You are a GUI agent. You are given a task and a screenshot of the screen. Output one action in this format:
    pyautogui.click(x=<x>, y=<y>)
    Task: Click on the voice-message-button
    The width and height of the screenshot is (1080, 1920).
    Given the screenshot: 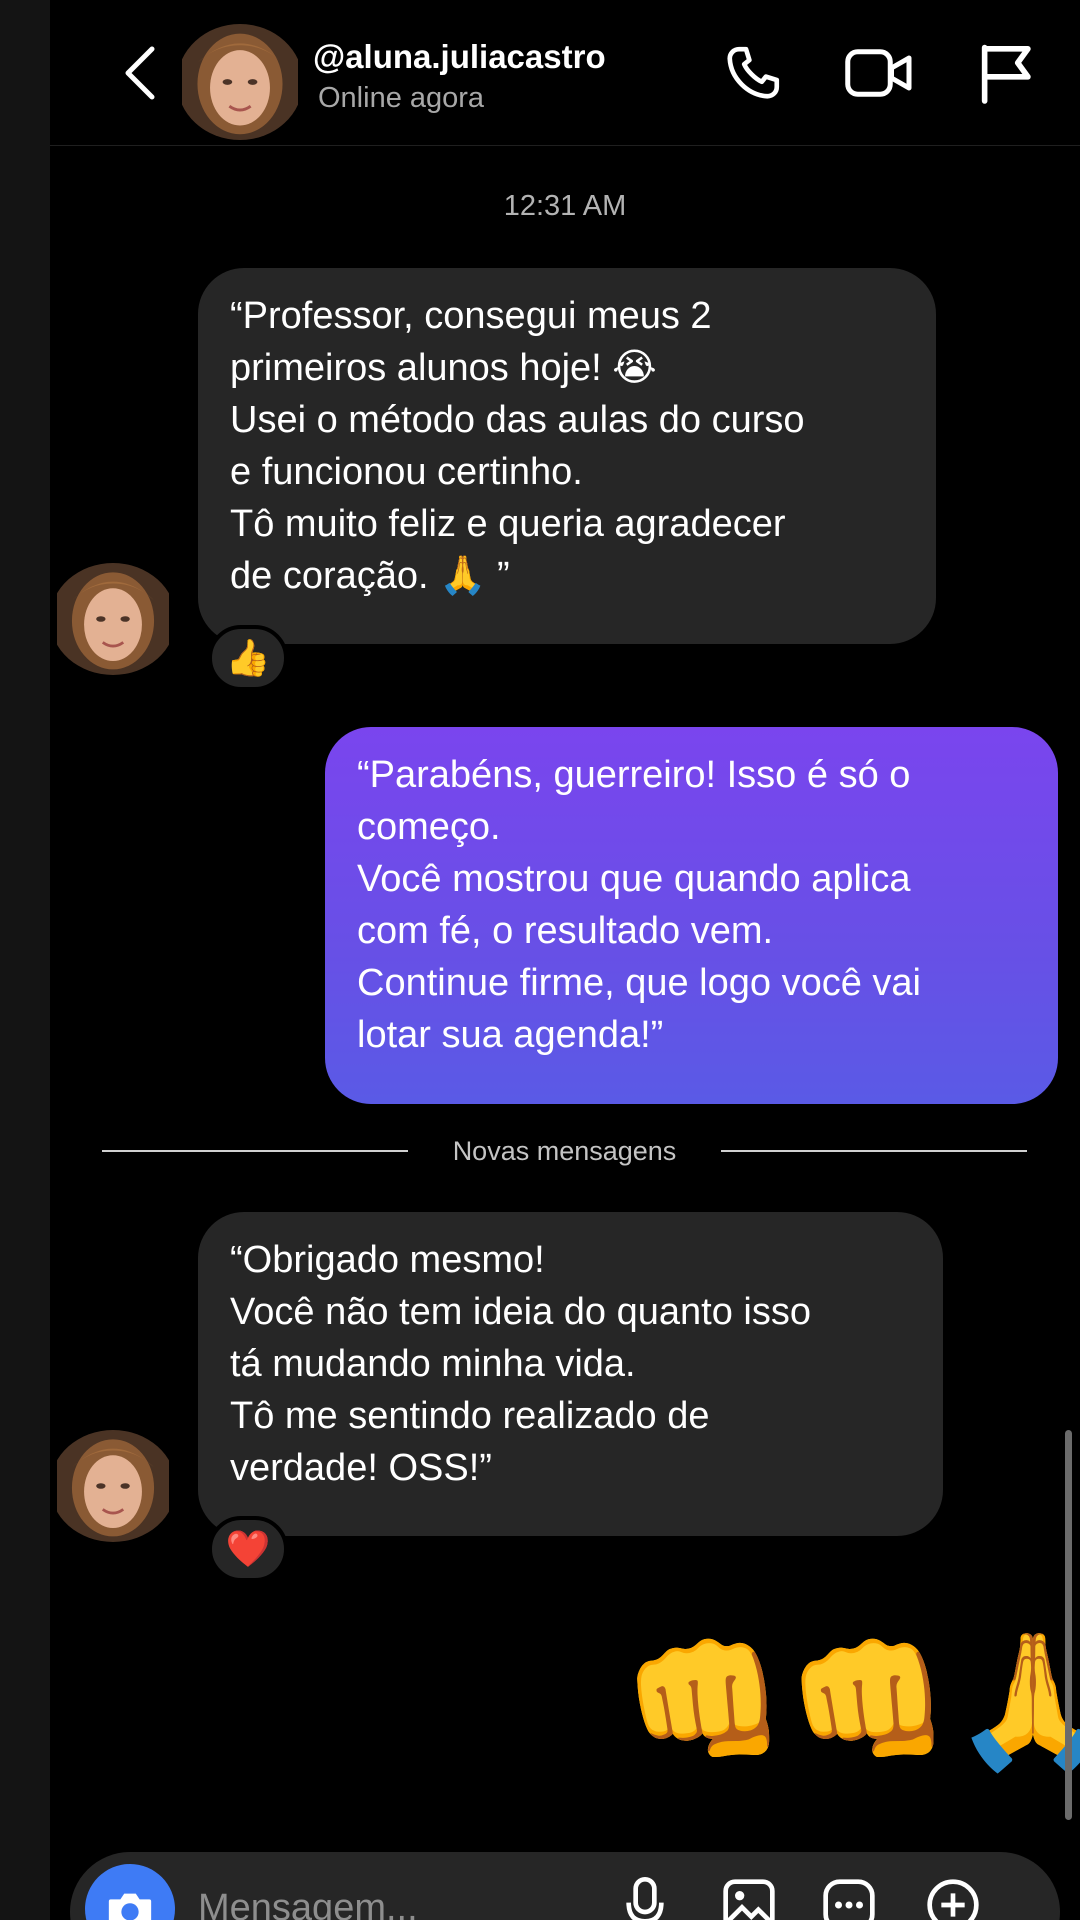 What is the action you would take?
    pyautogui.click(x=645, y=1896)
    